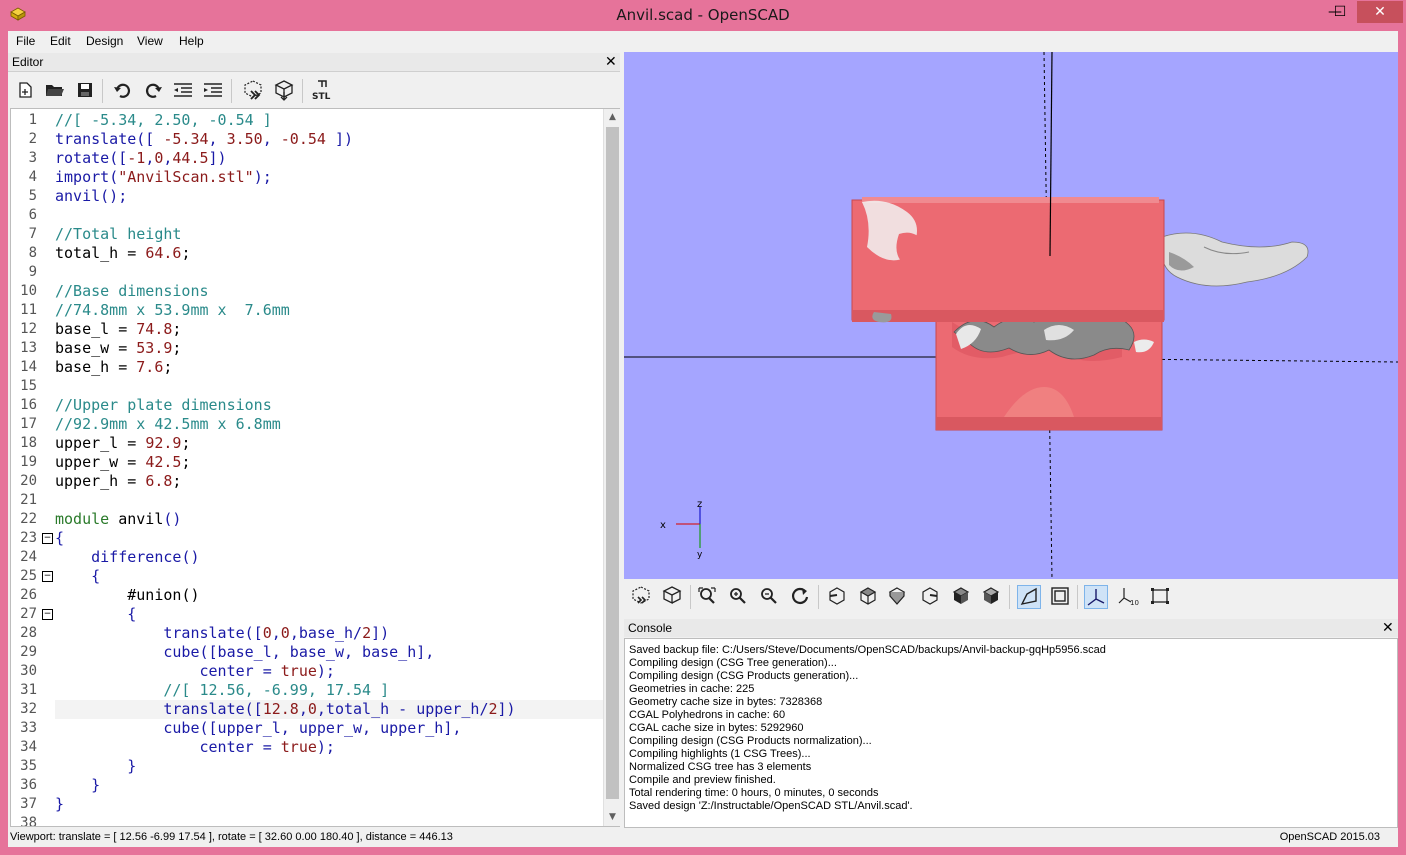 The height and width of the screenshot is (855, 1406). What do you see at coordinates (153, 90) in the screenshot?
I see `redo-icon` at bounding box center [153, 90].